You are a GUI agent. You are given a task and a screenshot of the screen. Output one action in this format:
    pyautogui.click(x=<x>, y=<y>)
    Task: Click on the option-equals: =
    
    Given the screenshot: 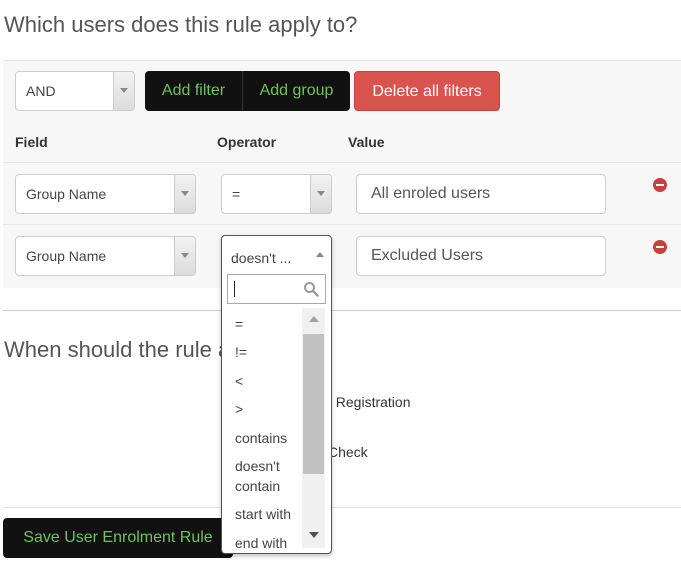 What is the action you would take?
    pyautogui.click(x=239, y=324)
    